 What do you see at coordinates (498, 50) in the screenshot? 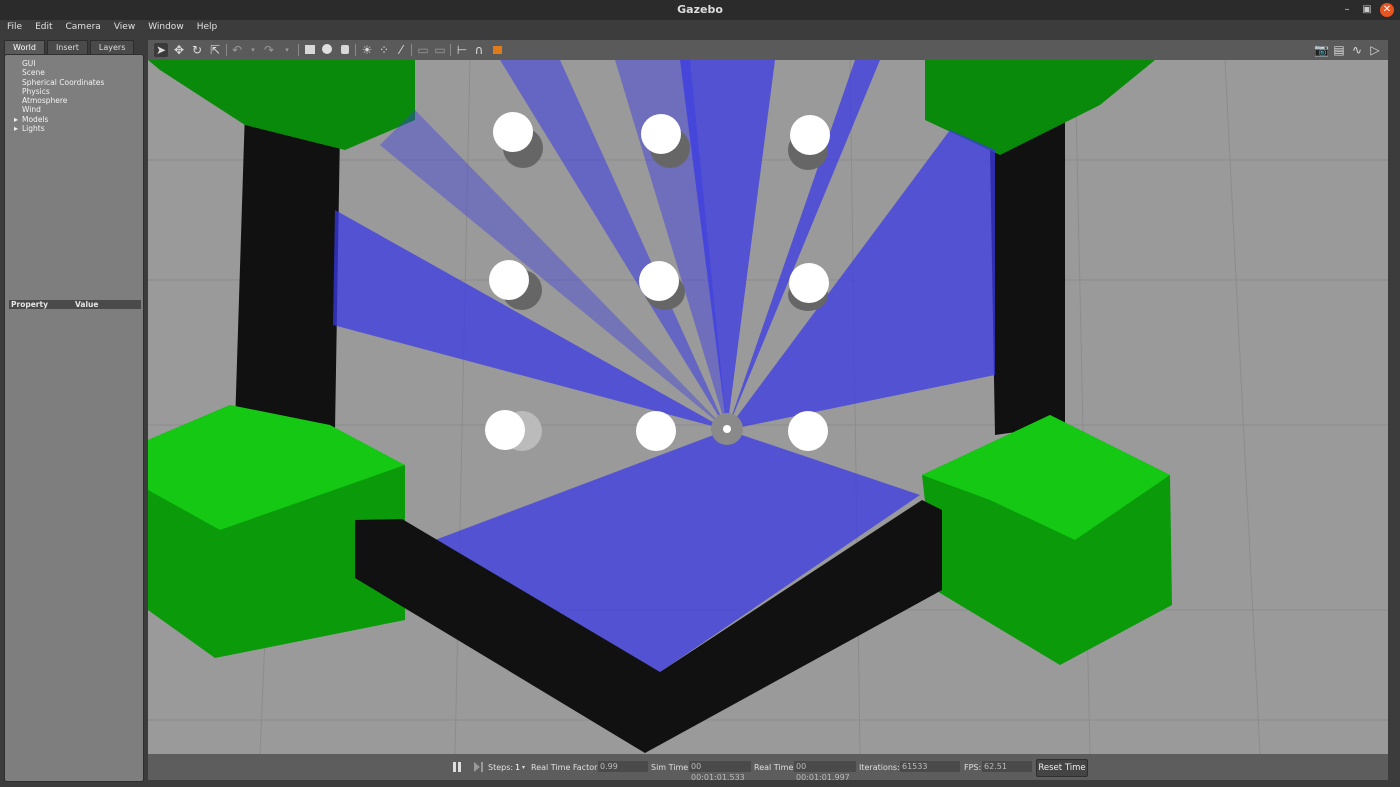
I see `change-view-icon` at bounding box center [498, 50].